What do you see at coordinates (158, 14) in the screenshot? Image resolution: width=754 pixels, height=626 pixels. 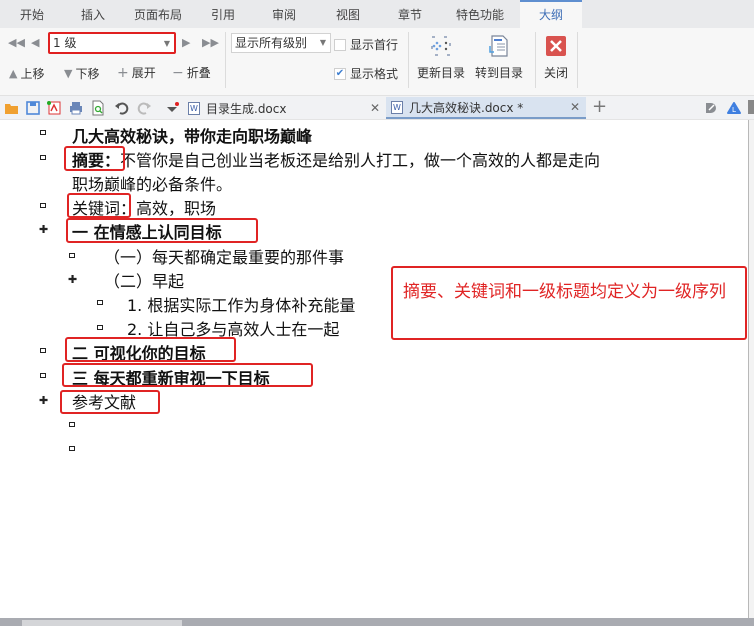 I see `tab-page-layout: 页面布局` at bounding box center [158, 14].